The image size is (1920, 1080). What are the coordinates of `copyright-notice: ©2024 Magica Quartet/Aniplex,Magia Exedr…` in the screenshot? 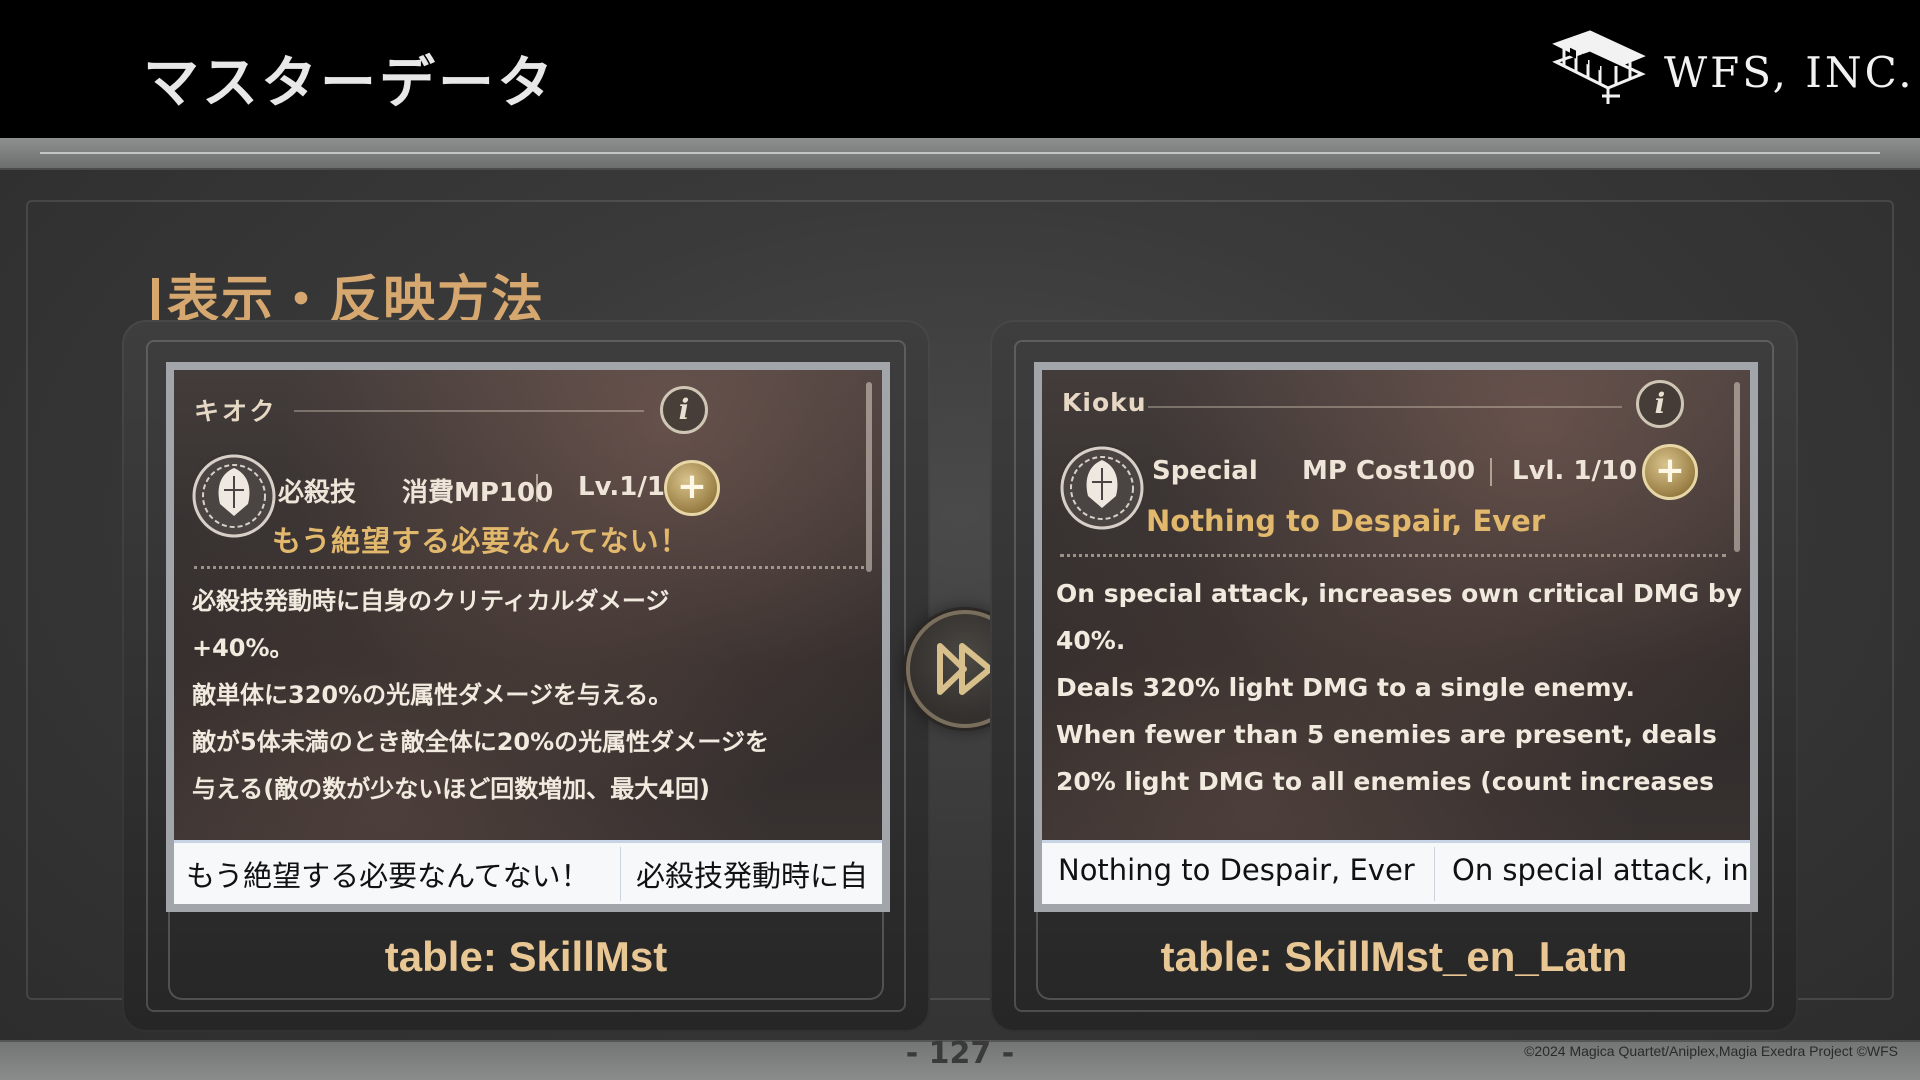 It's located at (1711, 1051).